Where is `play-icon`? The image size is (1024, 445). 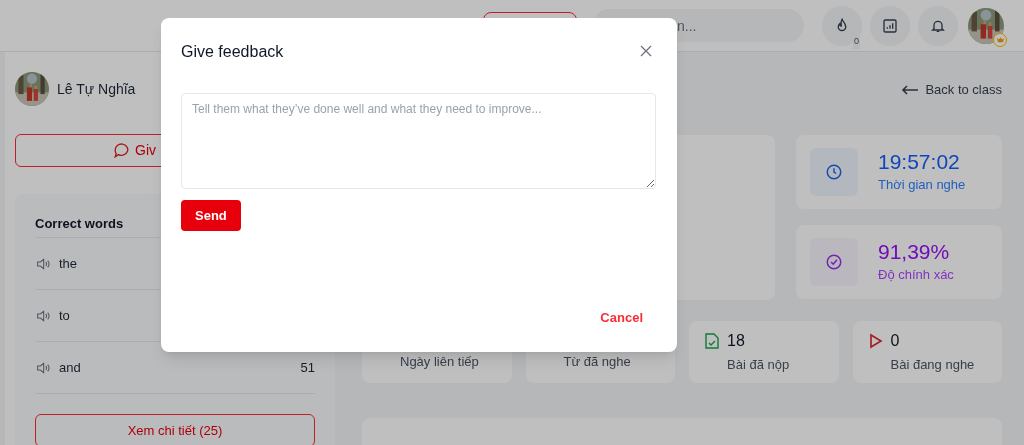
play-icon is located at coordinates (875, 340).